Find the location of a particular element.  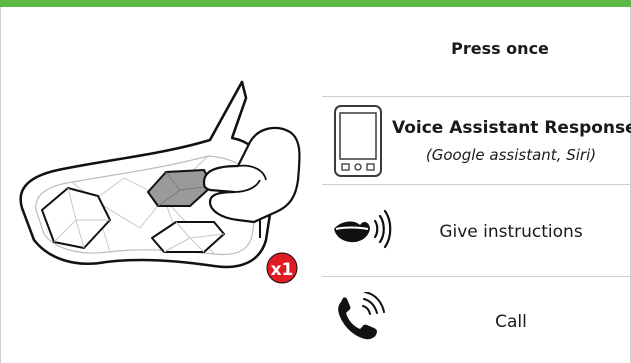

badge-text: x1 is located at coordinates (282, 270).